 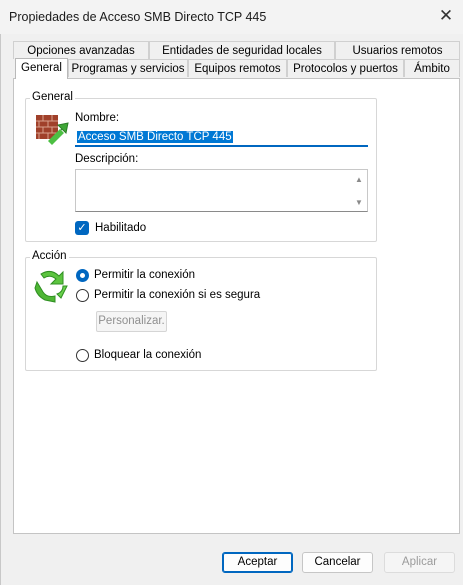 What do you see at coordinates (52, 97) in the screenshot?
I see `general-group-label: General` at bounding box center [52, 97].